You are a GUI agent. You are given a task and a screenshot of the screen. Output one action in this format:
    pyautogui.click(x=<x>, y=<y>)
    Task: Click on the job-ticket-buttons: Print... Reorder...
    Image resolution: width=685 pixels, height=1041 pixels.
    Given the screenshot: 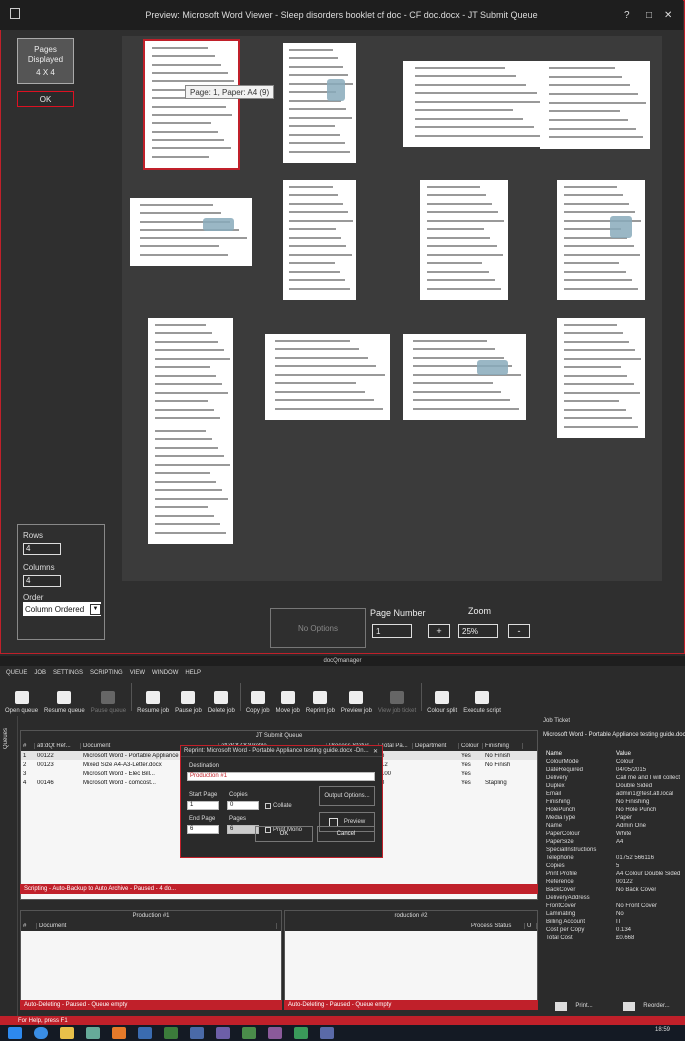 What is the action you would take?
    pyautogui.click(x=612, y=1006)
    